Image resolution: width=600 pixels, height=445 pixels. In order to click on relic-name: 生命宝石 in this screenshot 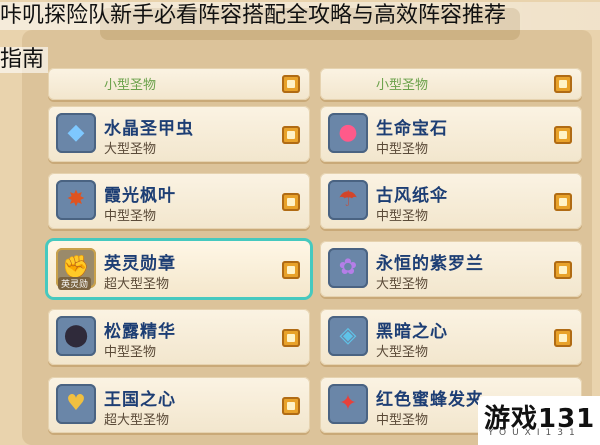, I will do `click(412, 129)`.